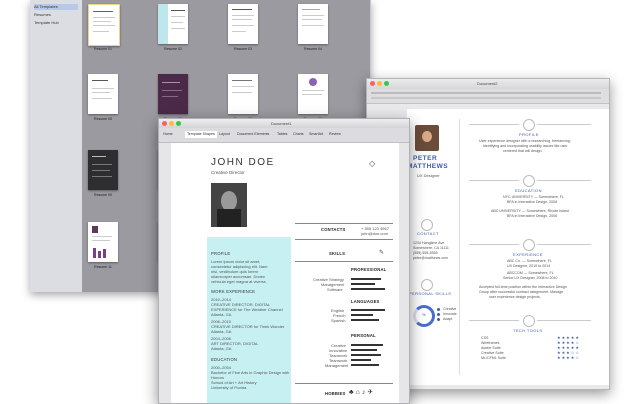 The image size is (643, 404). What do you see at coordinates (424, 314) in the screenshot?
I see `skill-percent: %` at bounding box center [424, 314].